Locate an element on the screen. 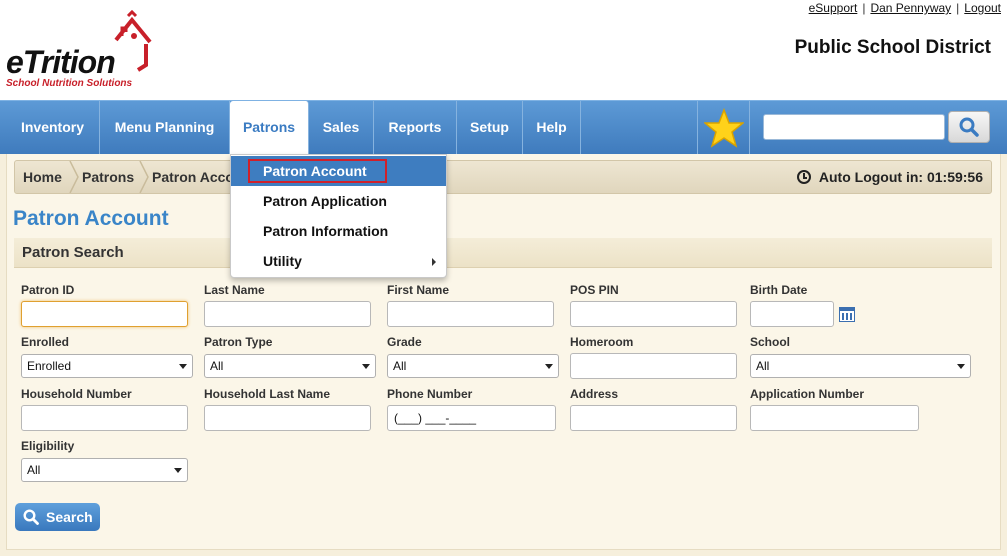 This screenshot has width=1007, height=556. eligibility-select: All is located at coordinates (104, 470).